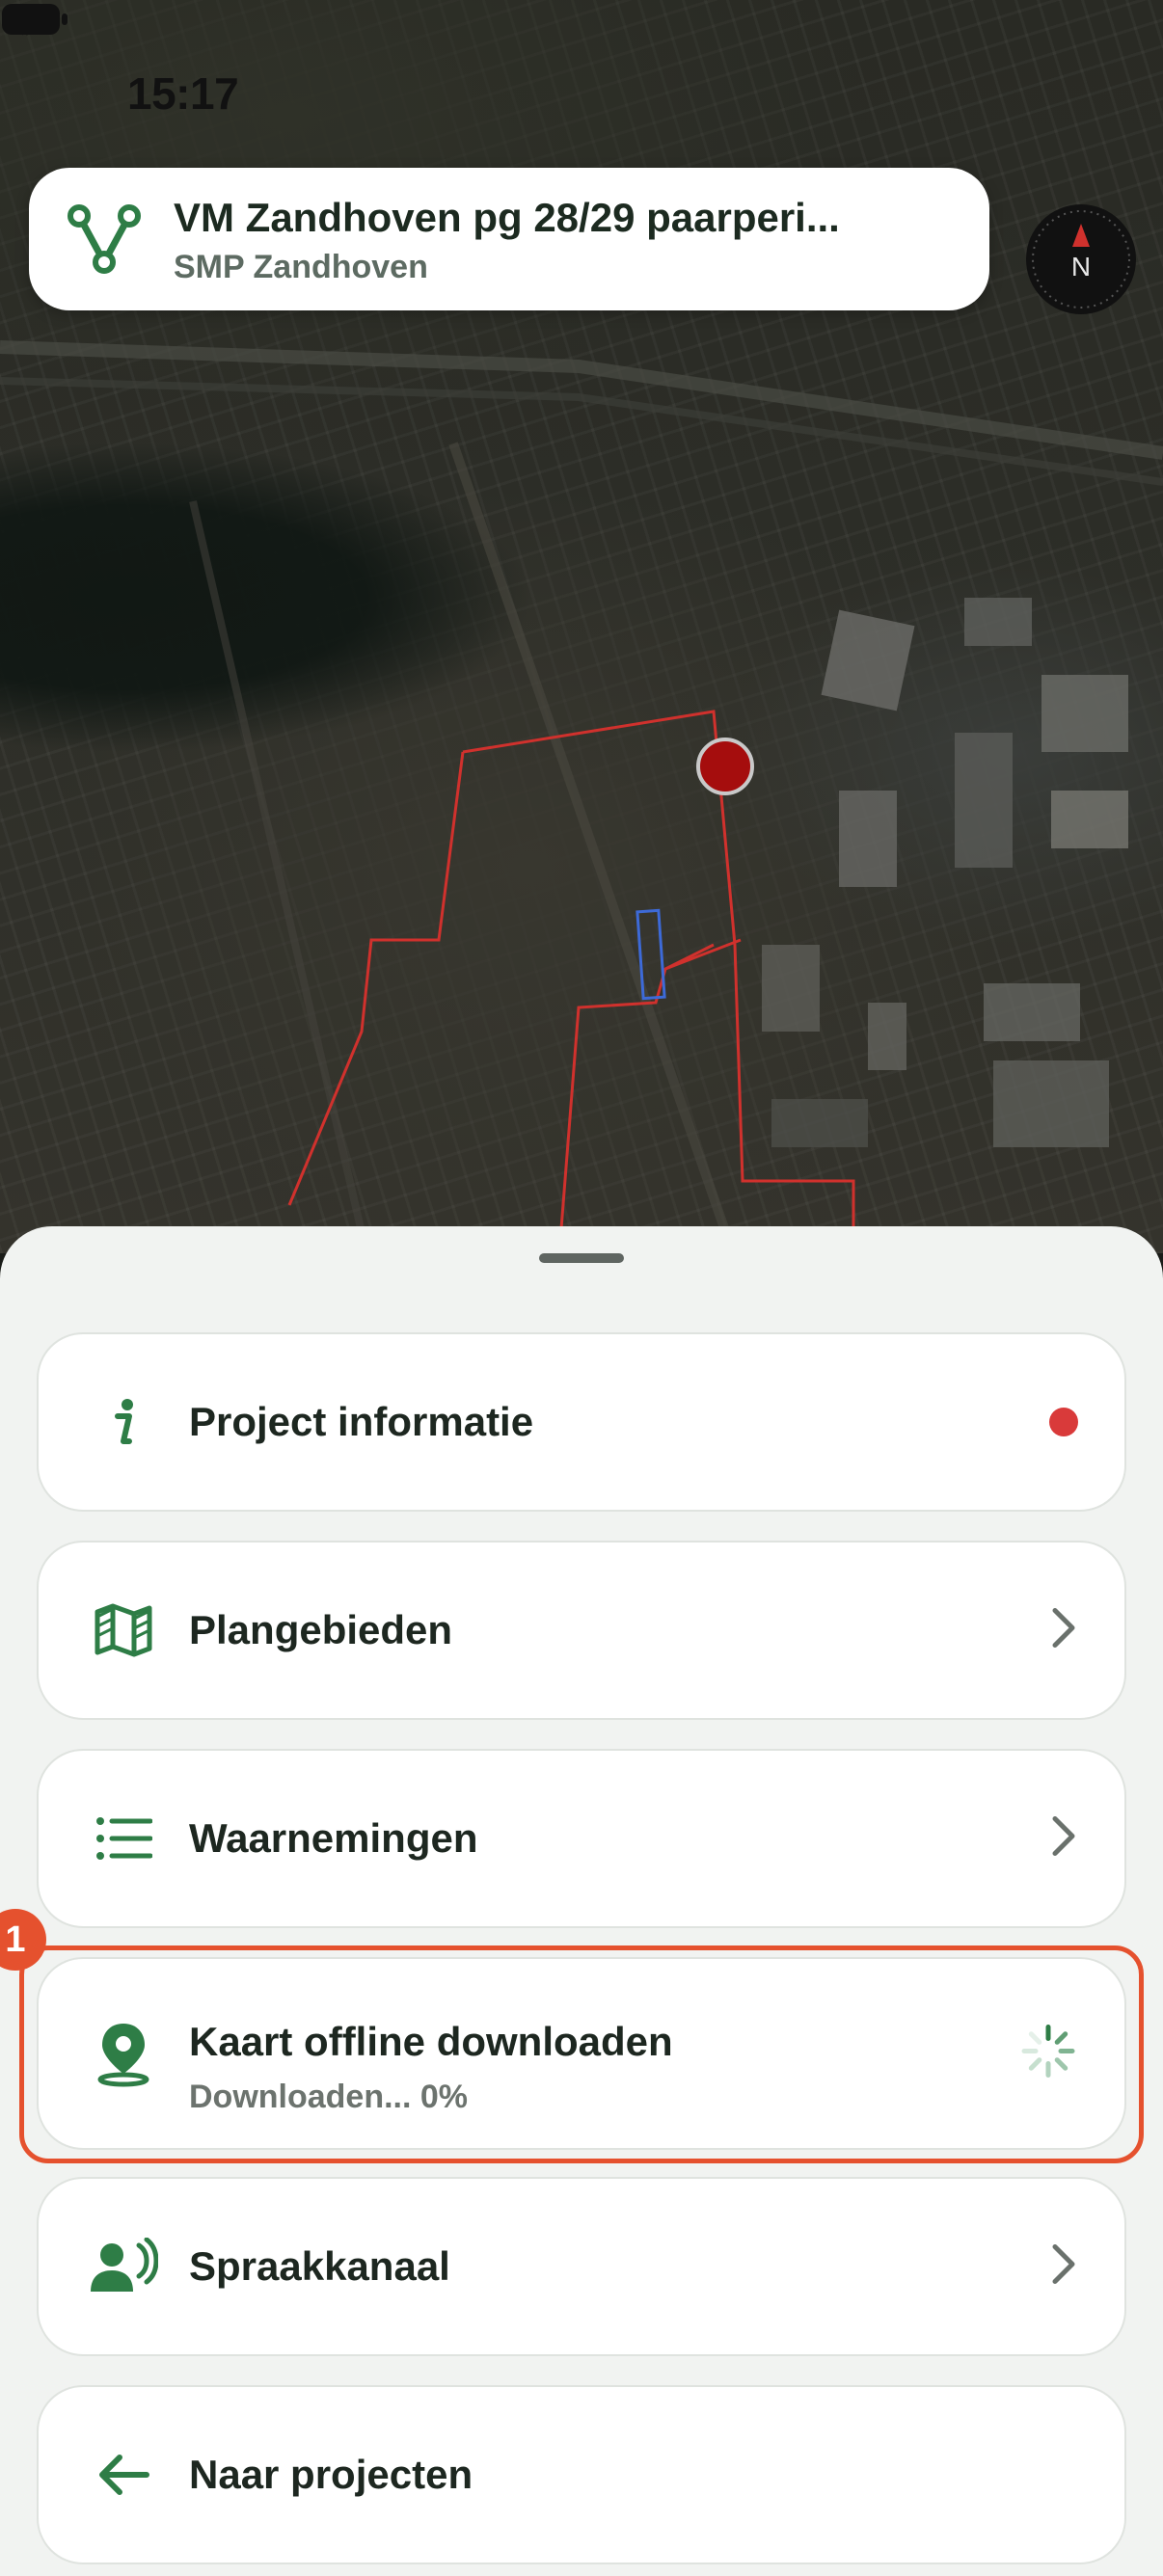 This screenshot has height=2576, width=1163. Describe the element at coordinates (321, 1630) in the screenshot. I see `menu-item-label: Plangebieden` at that location.